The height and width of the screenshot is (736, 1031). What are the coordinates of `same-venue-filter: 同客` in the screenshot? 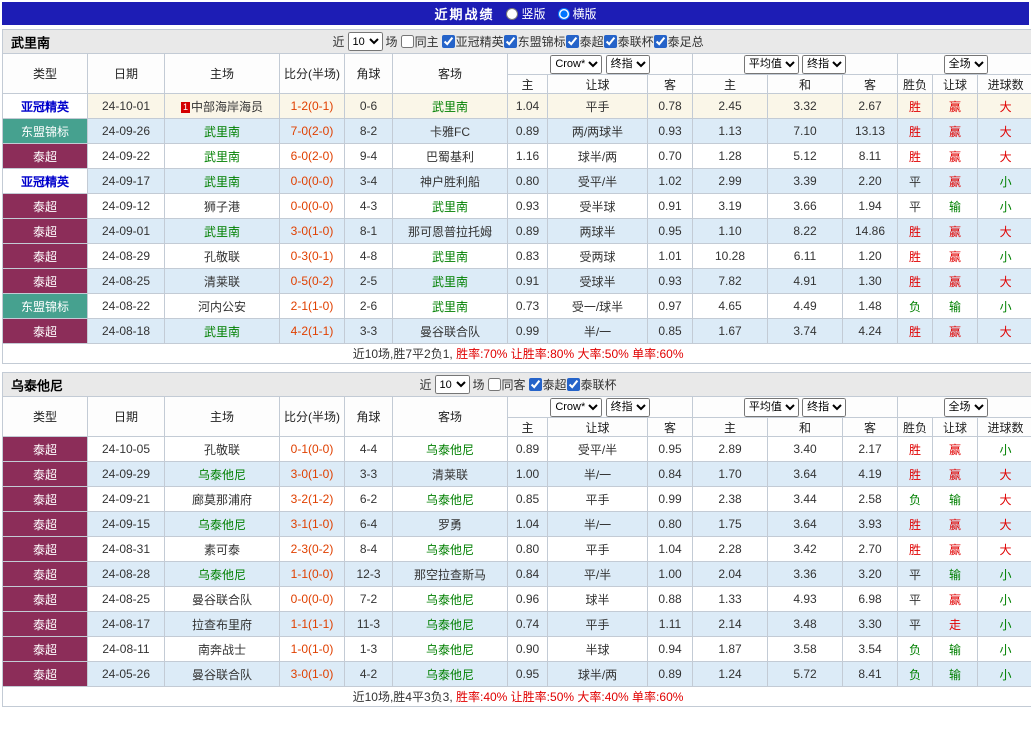 It's located at (506, 384).